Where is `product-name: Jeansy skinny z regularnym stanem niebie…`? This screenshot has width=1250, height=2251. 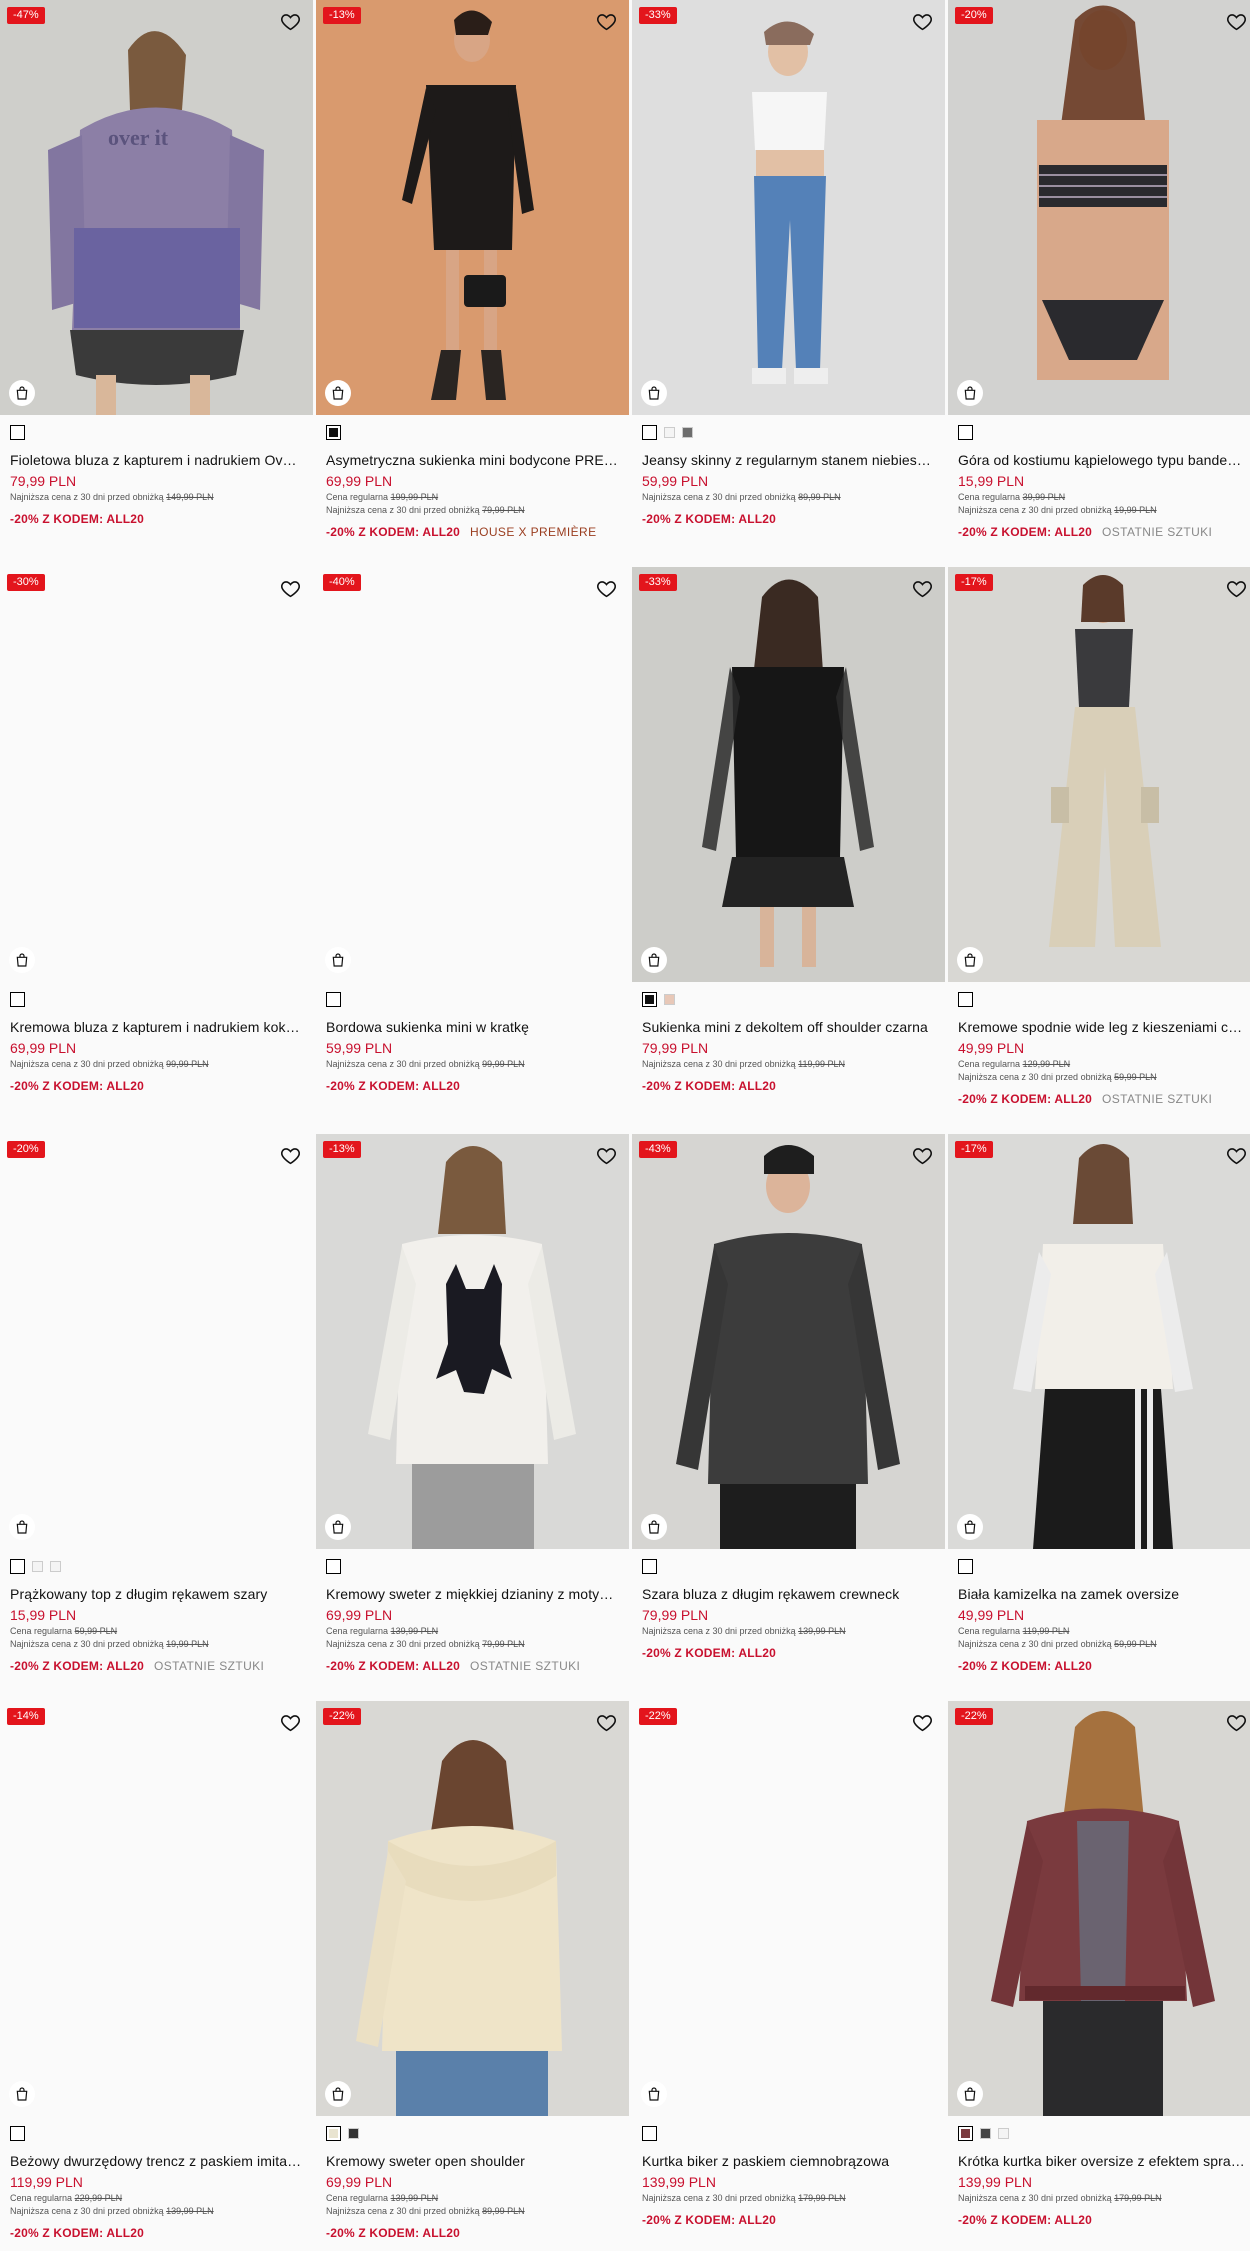
product-name: Jeansy skinny z regularnym stanem niebie… is located at coordinates (788, 460).